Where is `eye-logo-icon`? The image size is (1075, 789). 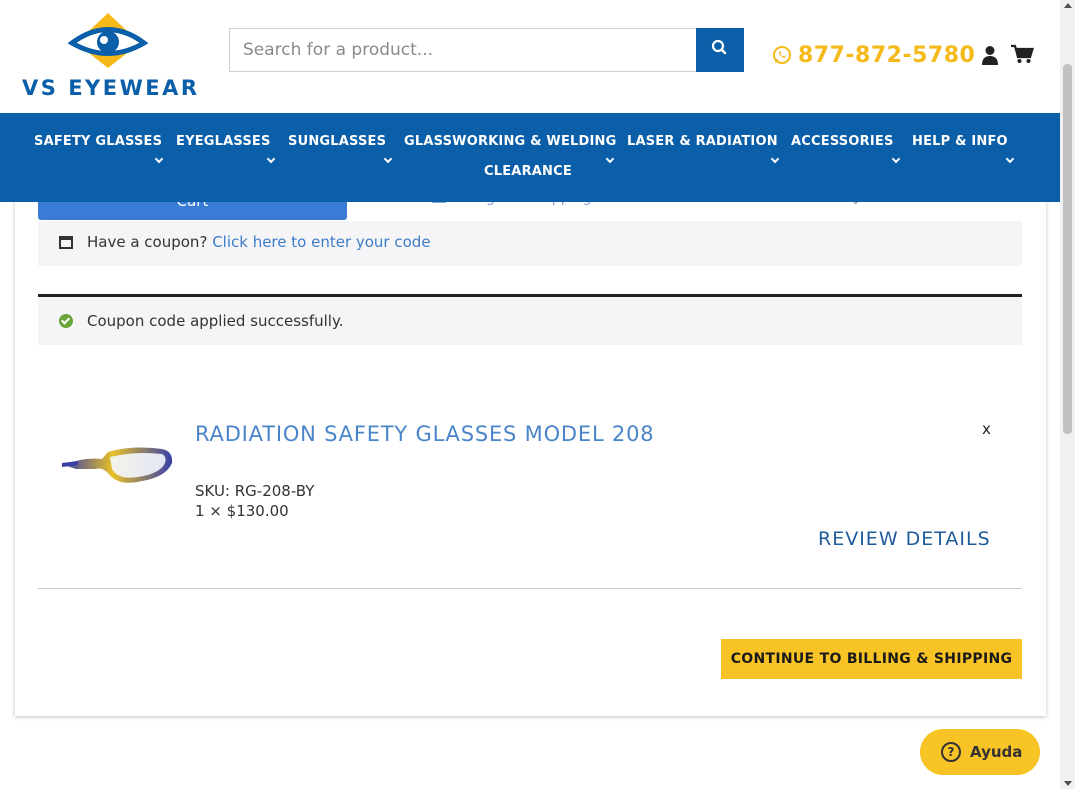
eye-logo-icon is located at coordinates (108, 40).